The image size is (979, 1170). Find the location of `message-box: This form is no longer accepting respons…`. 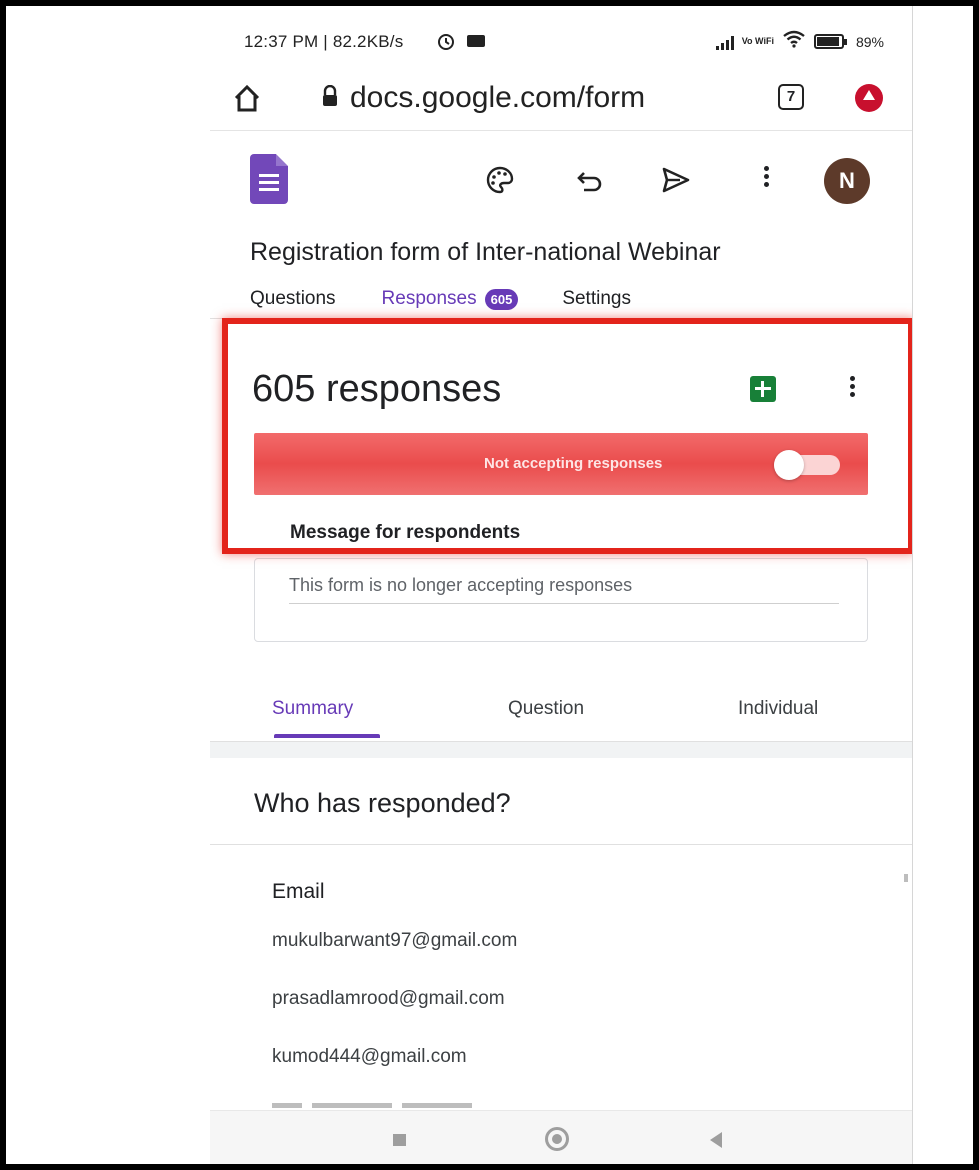

message-box: This form is no longer accepting respons… is located at coordinates (561, 600).